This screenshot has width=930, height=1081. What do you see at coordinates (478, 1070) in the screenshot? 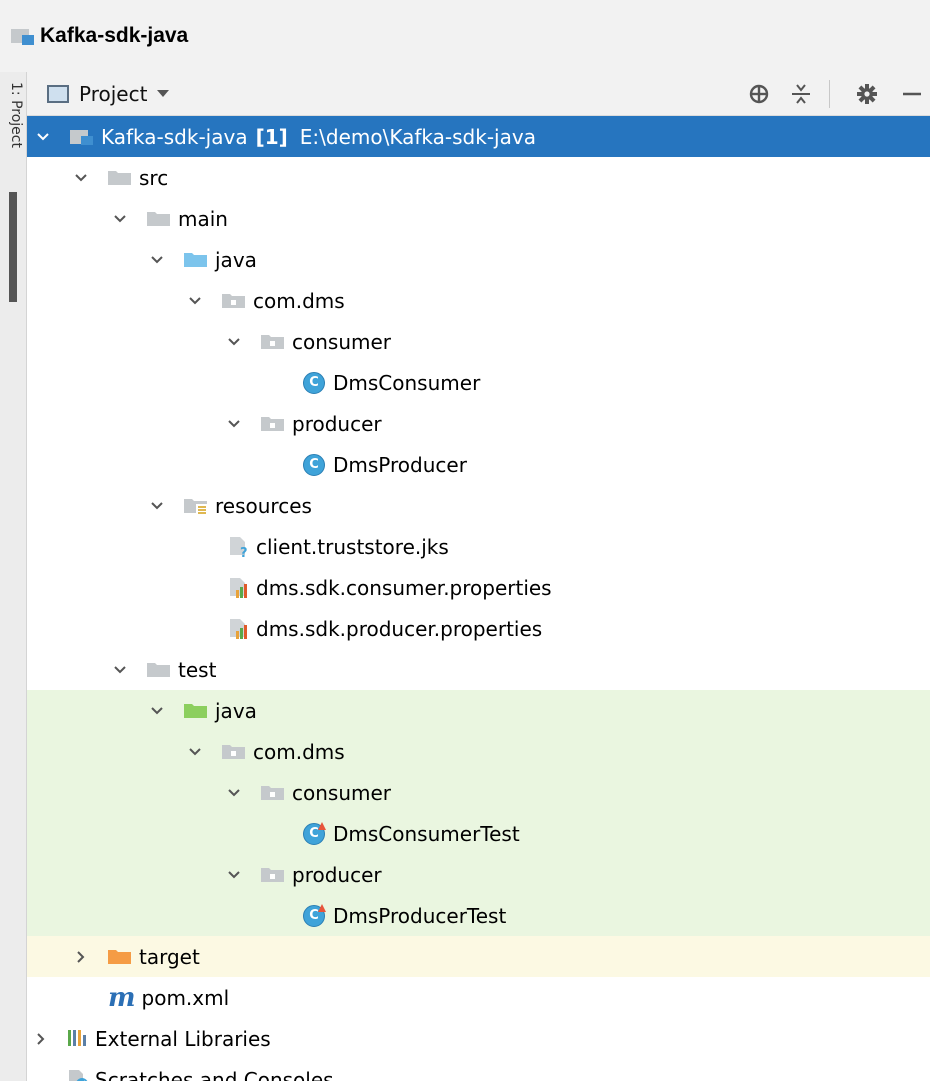
I see `tree-row-scratches: Scratches and Consoles` at bounding box center [478, 1070].